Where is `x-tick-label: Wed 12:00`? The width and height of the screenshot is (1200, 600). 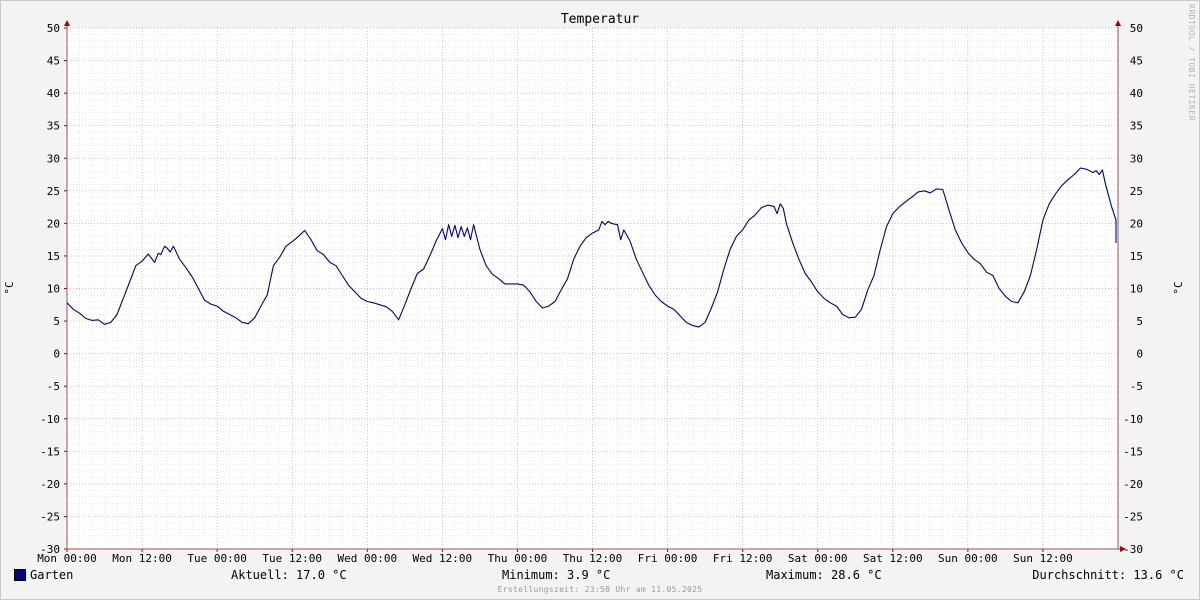 x-tick-label: Wed 12:00 is located at coordinates (443, 558).